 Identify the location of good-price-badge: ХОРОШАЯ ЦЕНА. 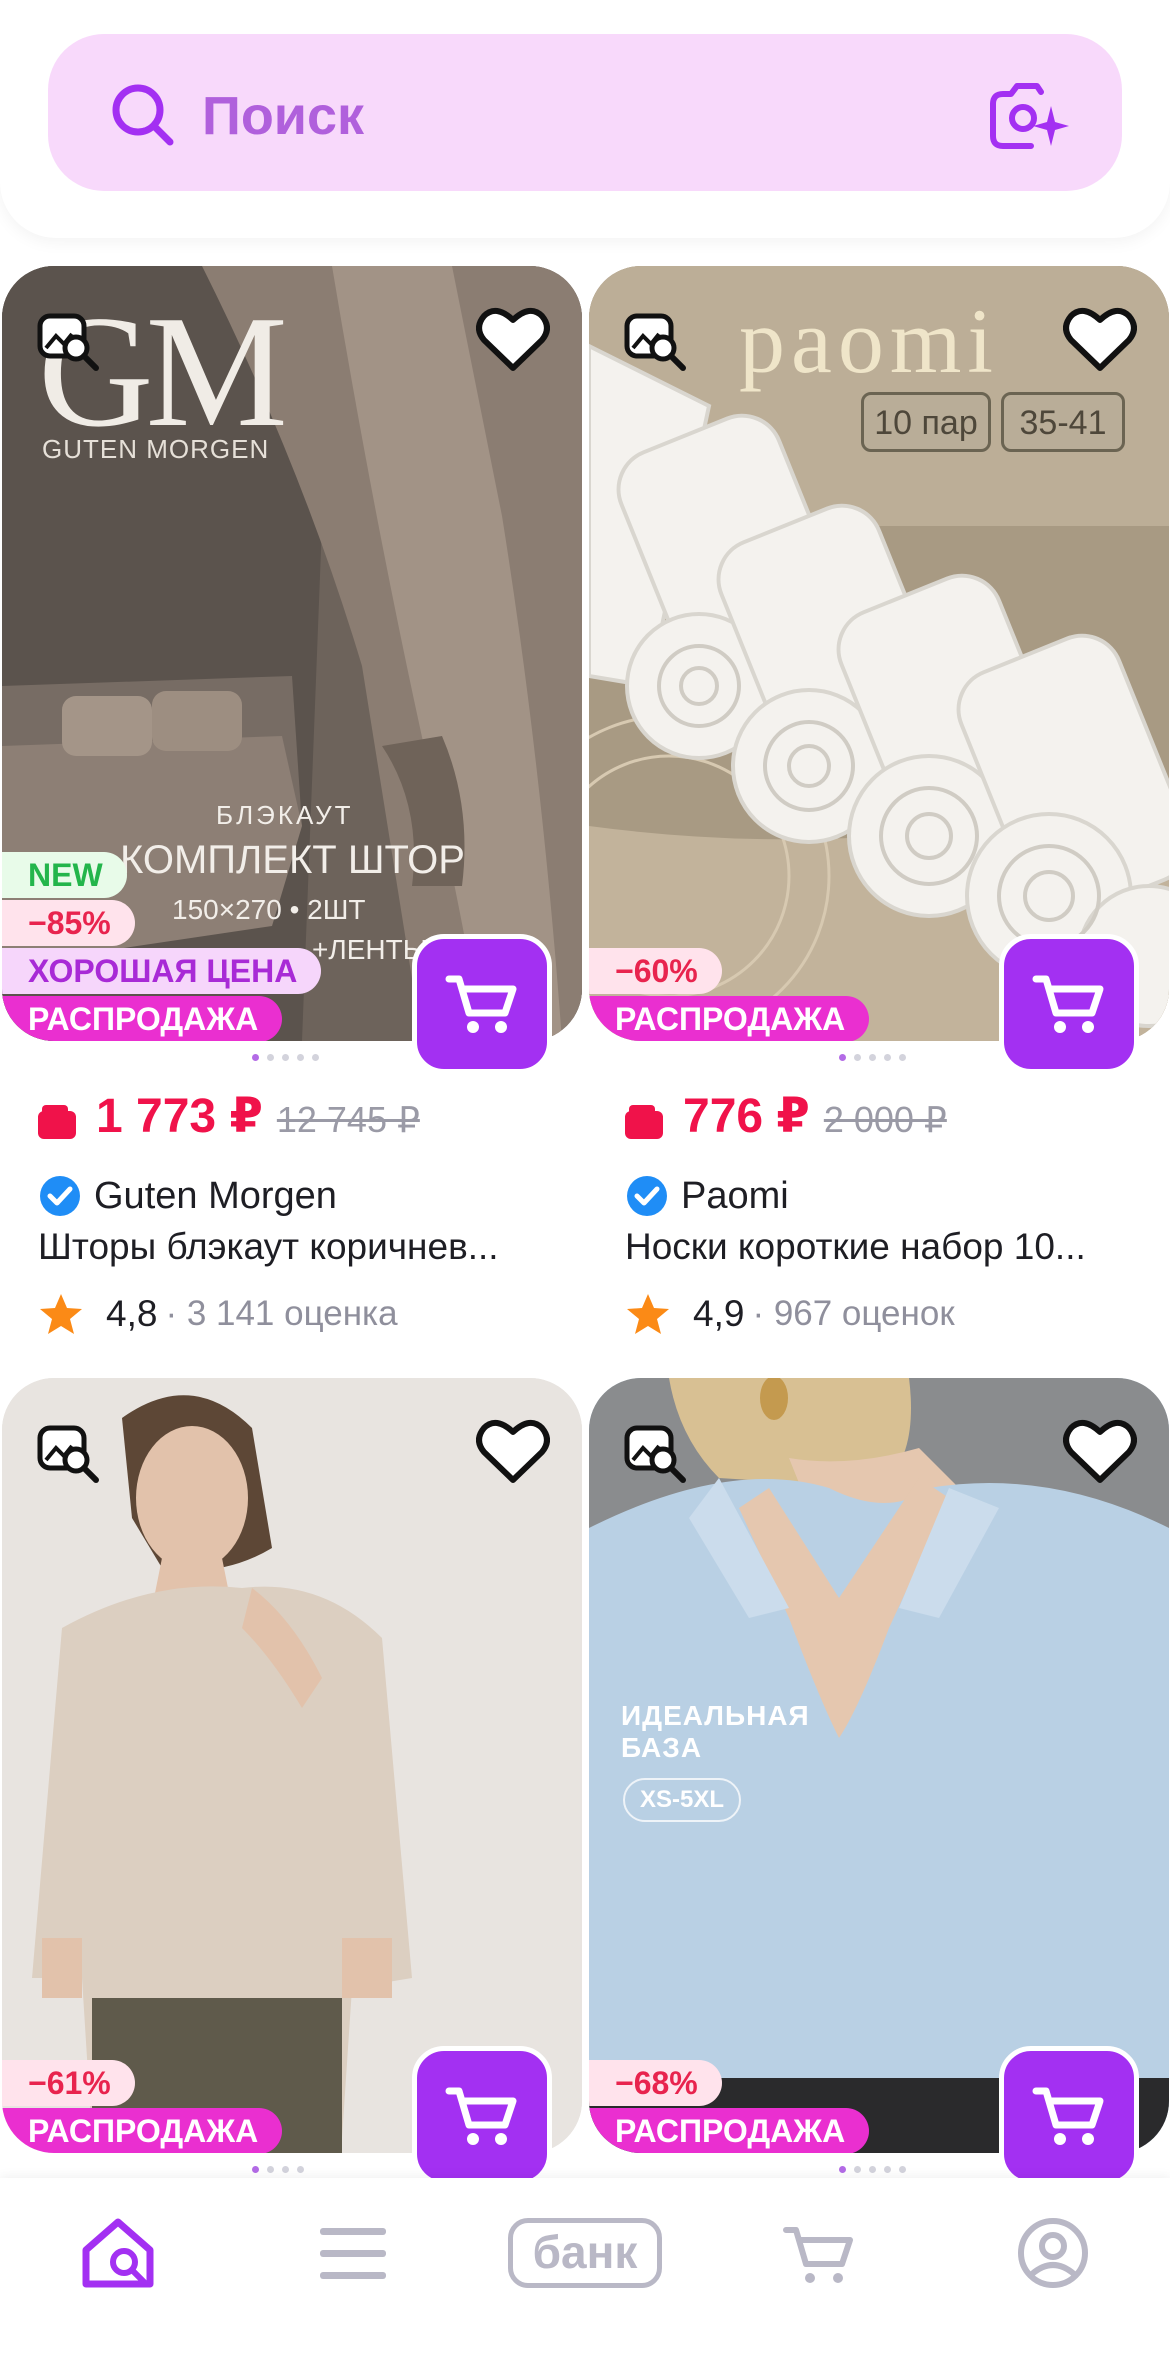
(162, 971).